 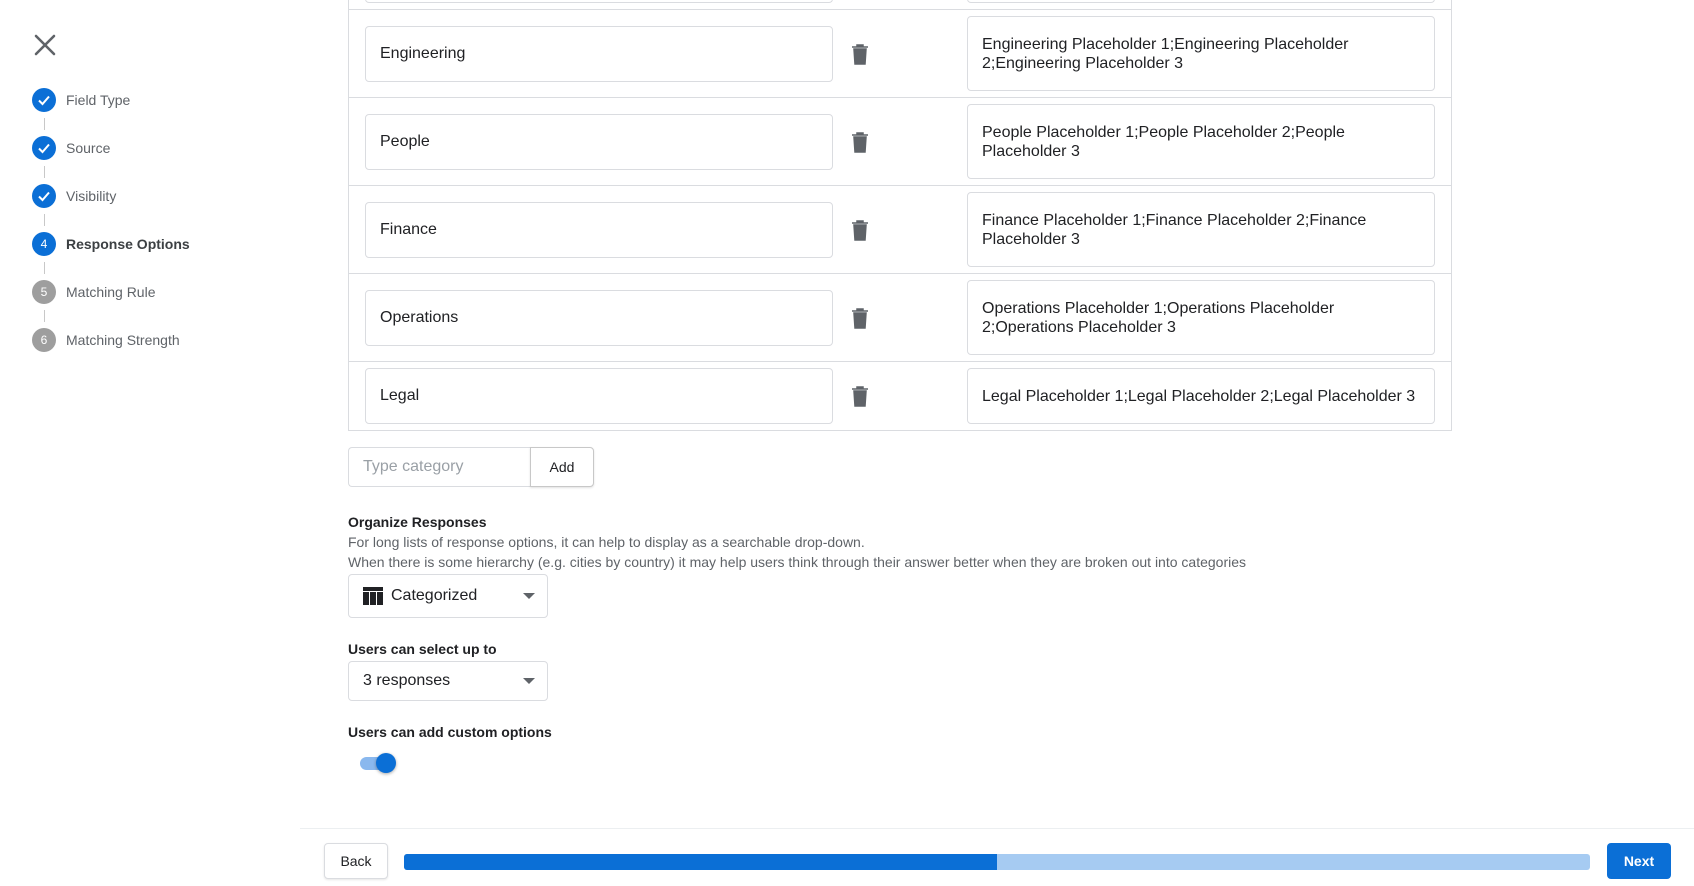 What do you see at coordinates (434, 595) in the screenshot?
I see `organize-select-value: Categorized` at bounding box center [434, 595].